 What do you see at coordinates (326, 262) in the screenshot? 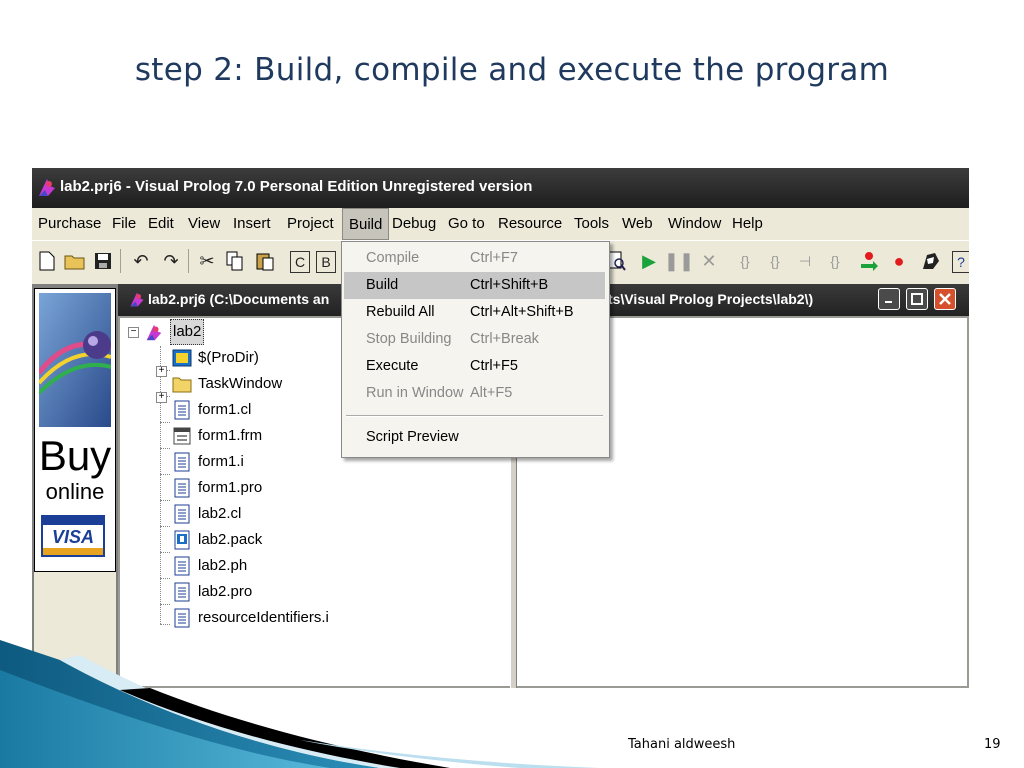
I see `b-box-icon: B` at bounding box center [326, 262].